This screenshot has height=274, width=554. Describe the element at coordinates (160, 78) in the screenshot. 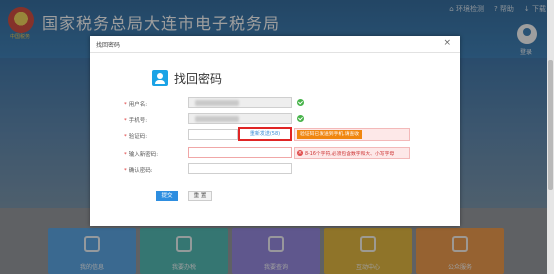

I see `user-icon` at that location.